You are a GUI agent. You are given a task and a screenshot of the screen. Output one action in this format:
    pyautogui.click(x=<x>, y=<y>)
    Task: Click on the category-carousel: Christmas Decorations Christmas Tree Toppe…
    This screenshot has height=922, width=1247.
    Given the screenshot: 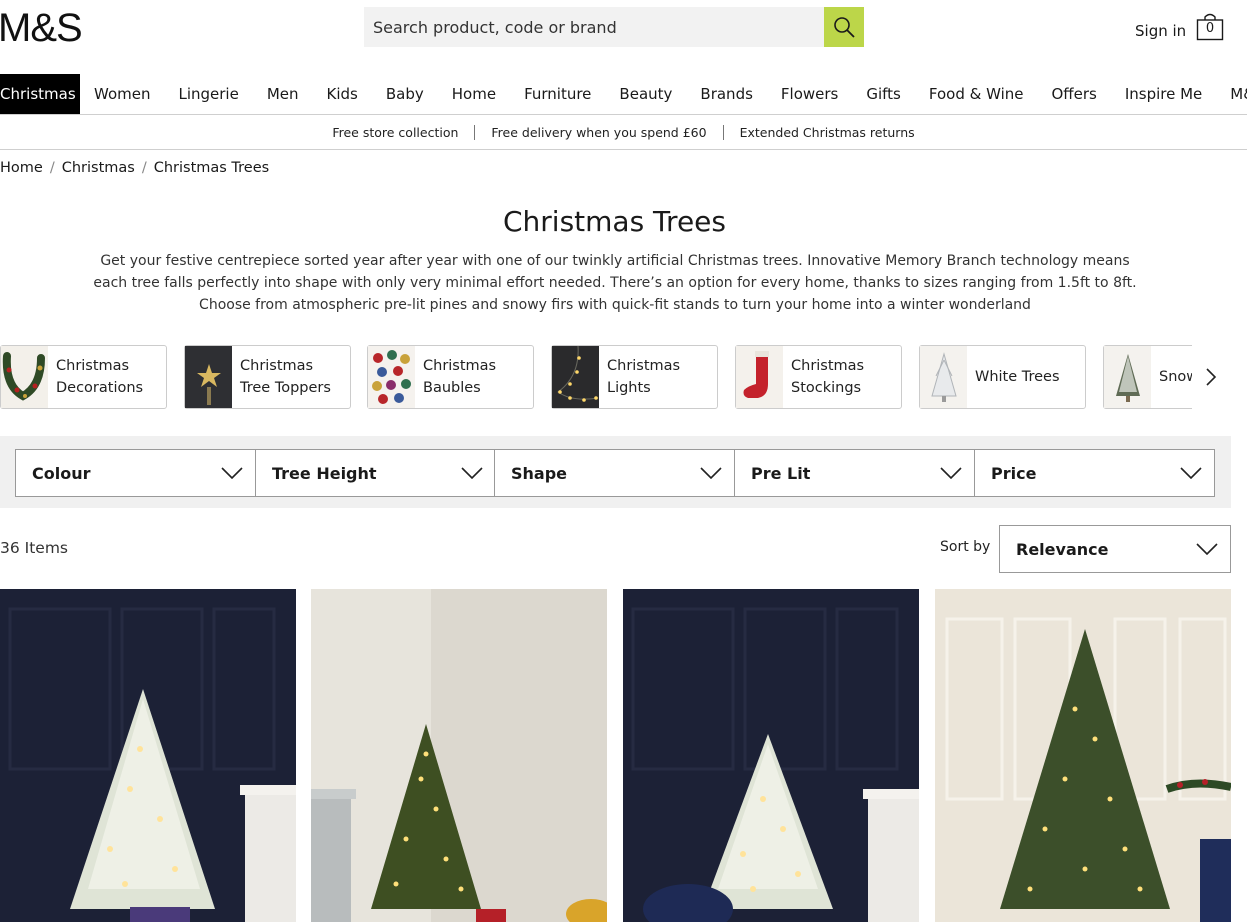 What is the action you would take?
    pyautogui.click(x=596, y=377)
    